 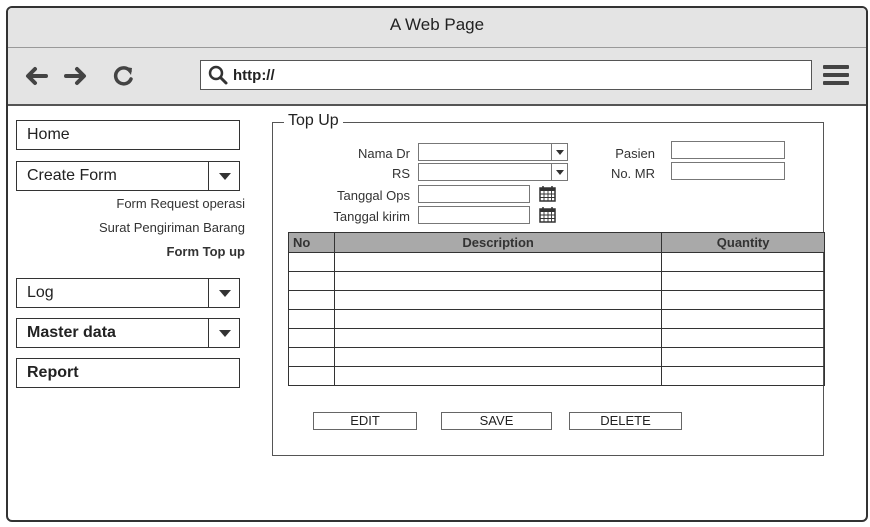 I want to click on no-mr-label: No. MR, so click(x=632, y=173).